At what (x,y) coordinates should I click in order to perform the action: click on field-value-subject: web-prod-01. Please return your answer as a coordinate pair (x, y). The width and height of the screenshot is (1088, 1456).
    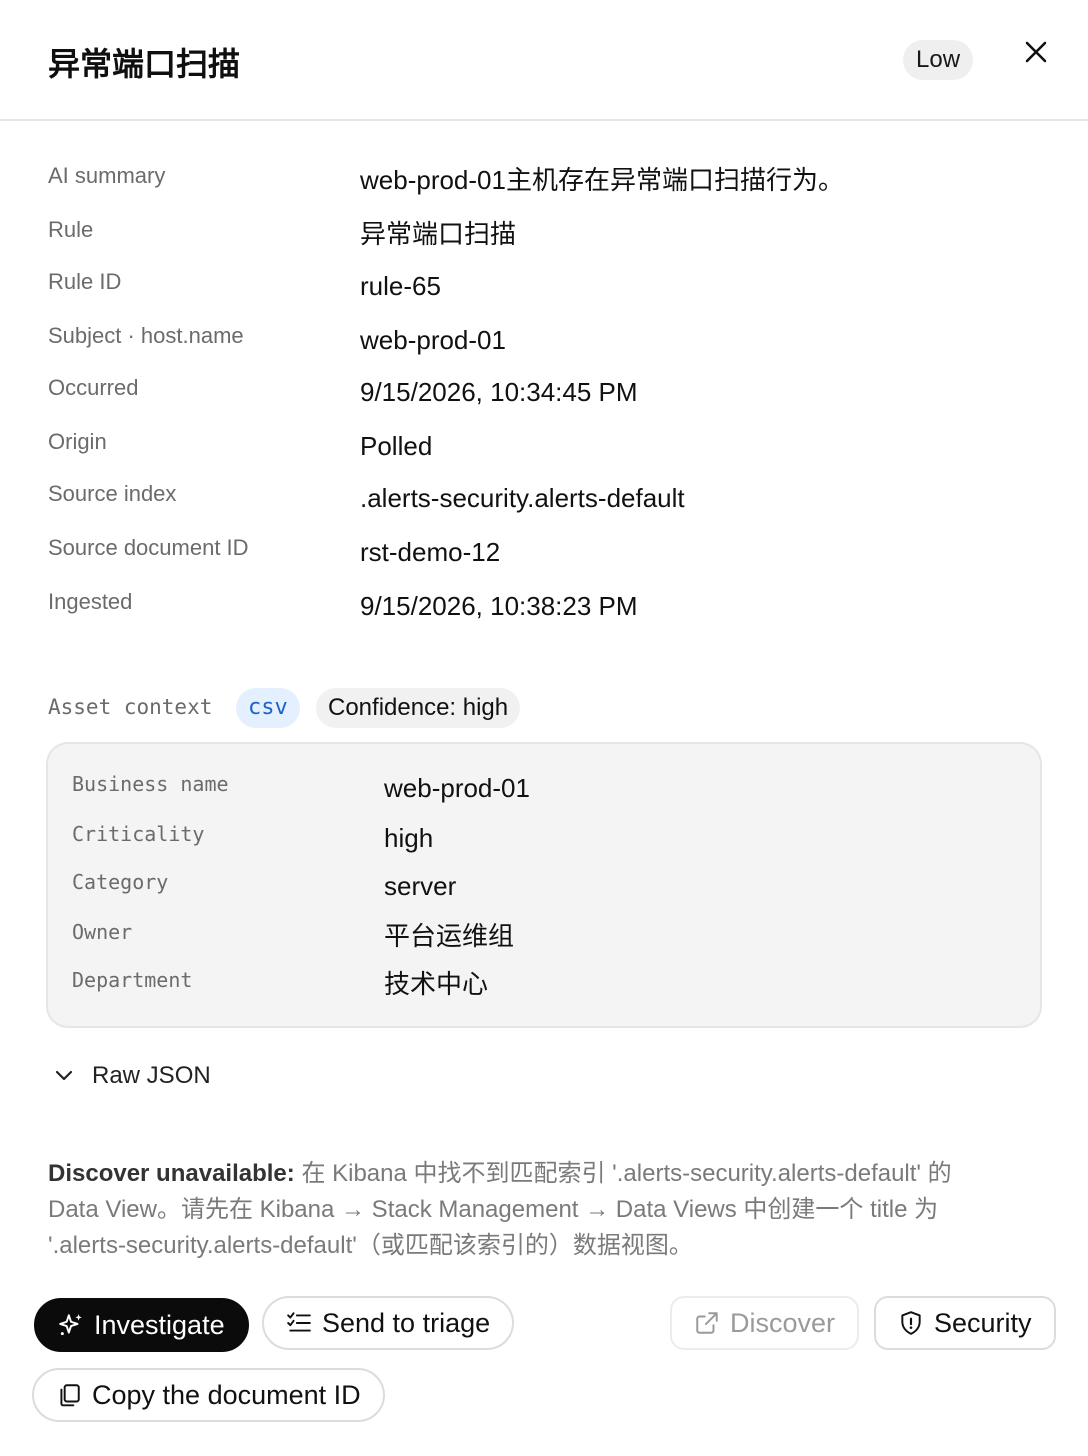
    Looking at the image, I should click on (433, 340).